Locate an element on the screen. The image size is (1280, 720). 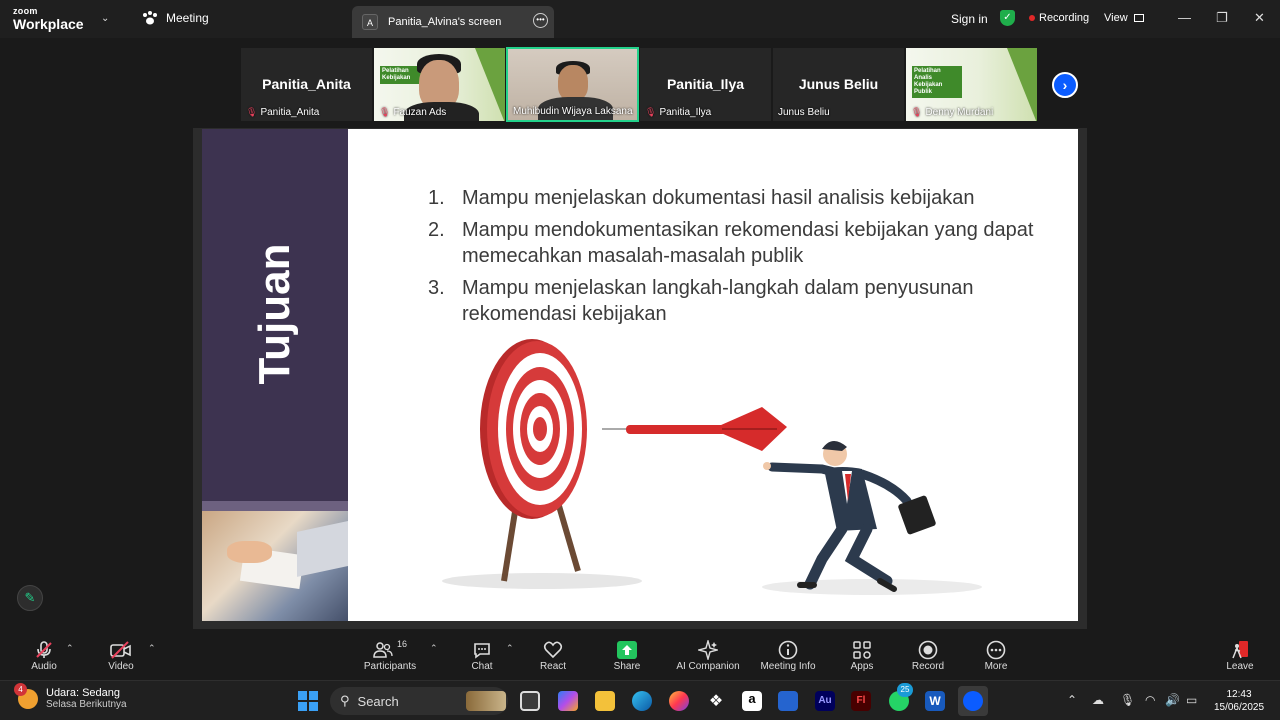
edge-icon is located at coordinates (642, 701).